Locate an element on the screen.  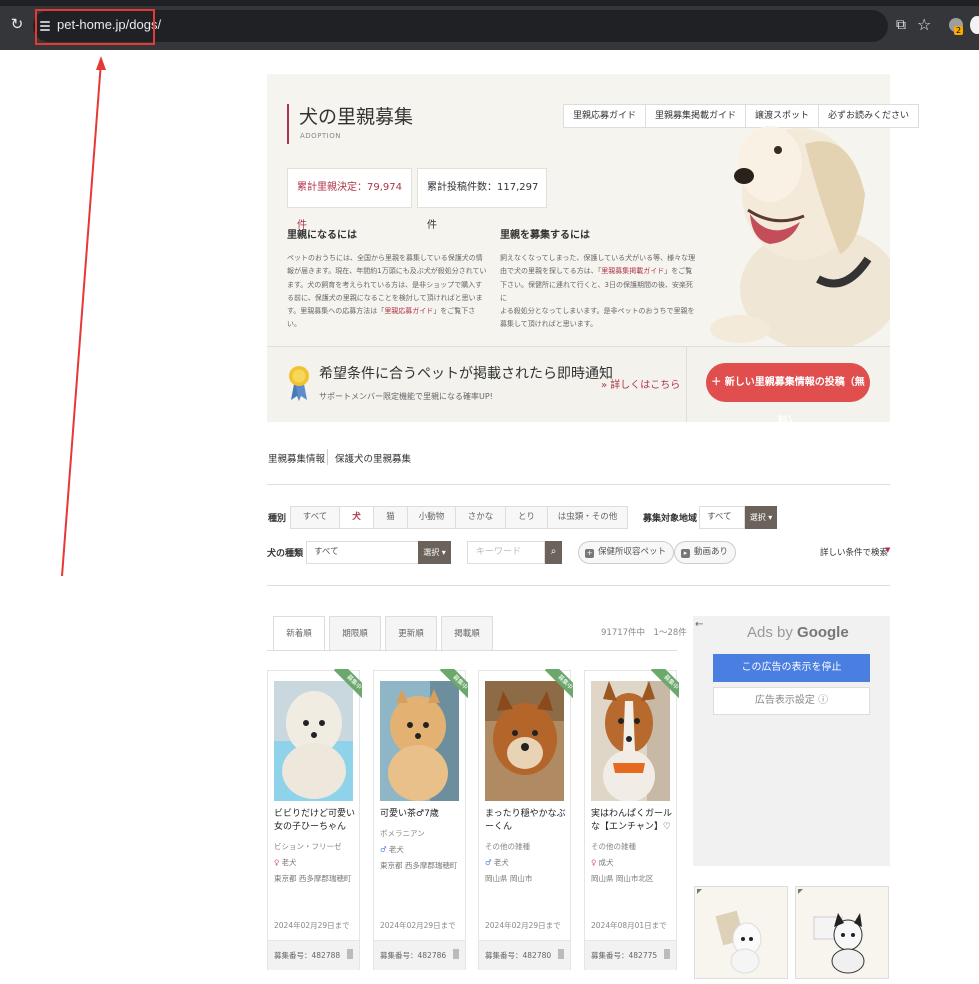
breed-select-button: 選択 ▾ is located at coordinates (434, 552).